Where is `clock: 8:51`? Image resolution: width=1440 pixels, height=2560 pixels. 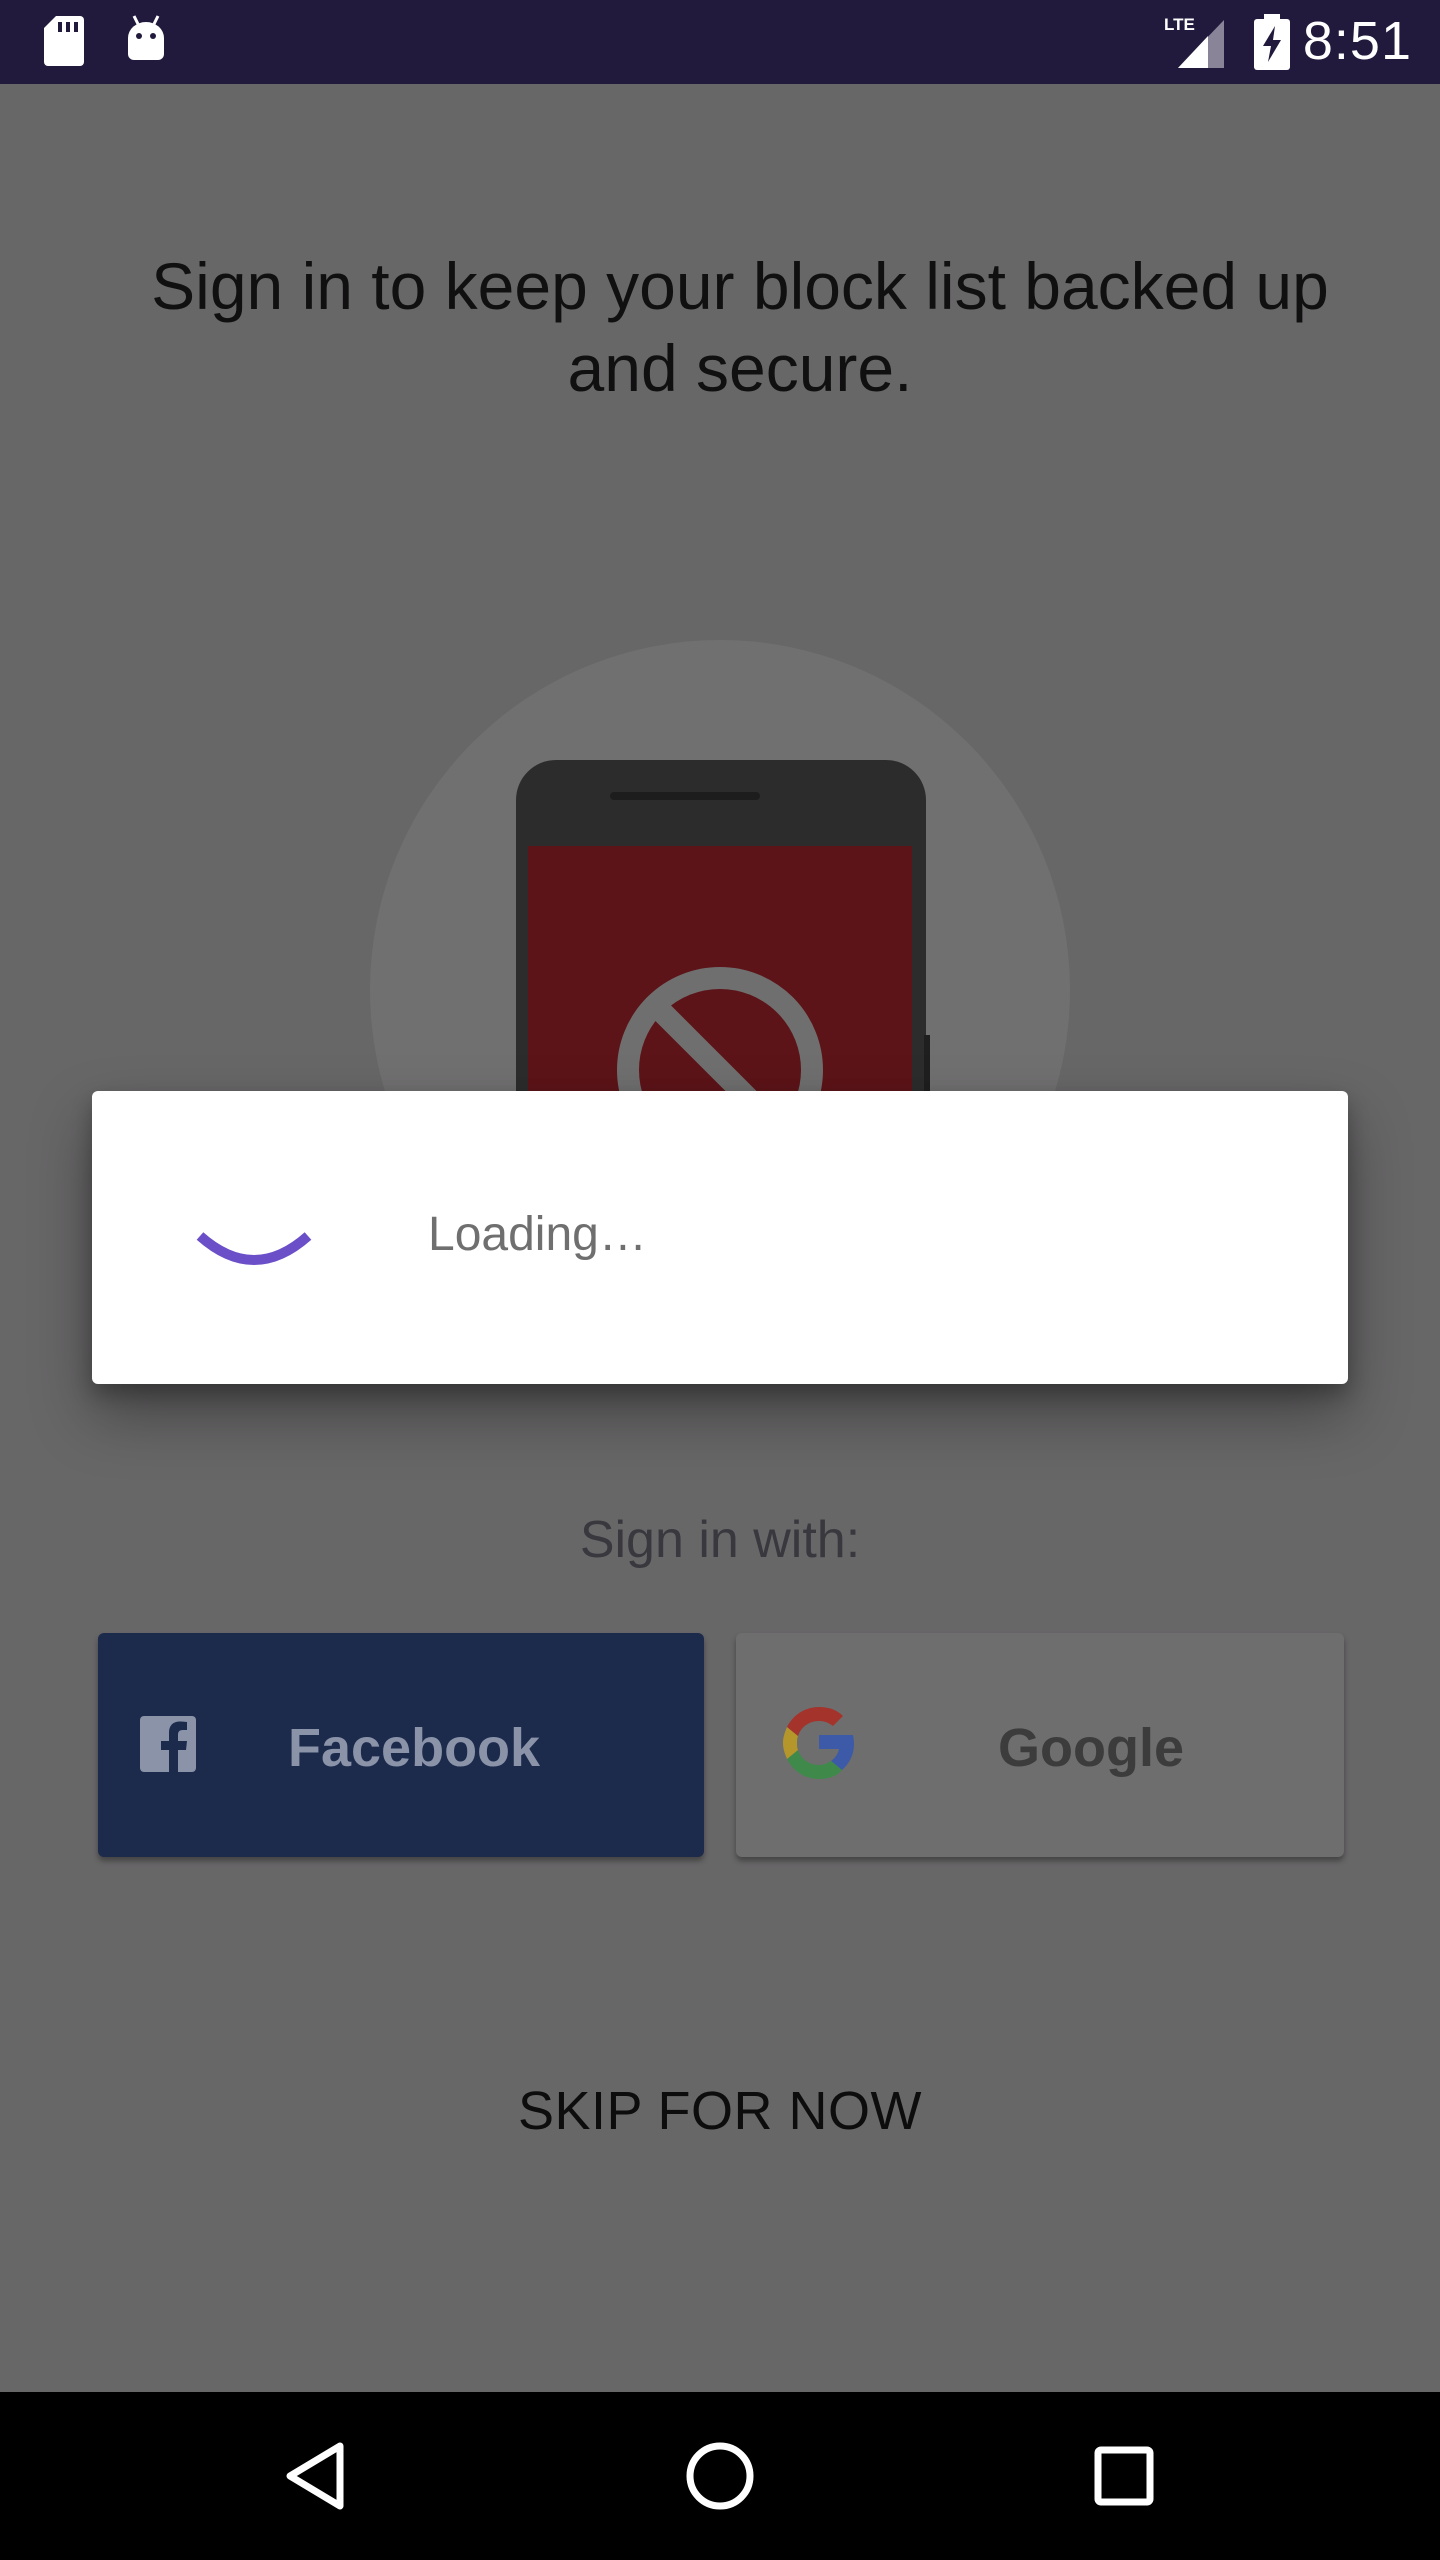 clock: 8:51 is located at coordinates (1357, 41).